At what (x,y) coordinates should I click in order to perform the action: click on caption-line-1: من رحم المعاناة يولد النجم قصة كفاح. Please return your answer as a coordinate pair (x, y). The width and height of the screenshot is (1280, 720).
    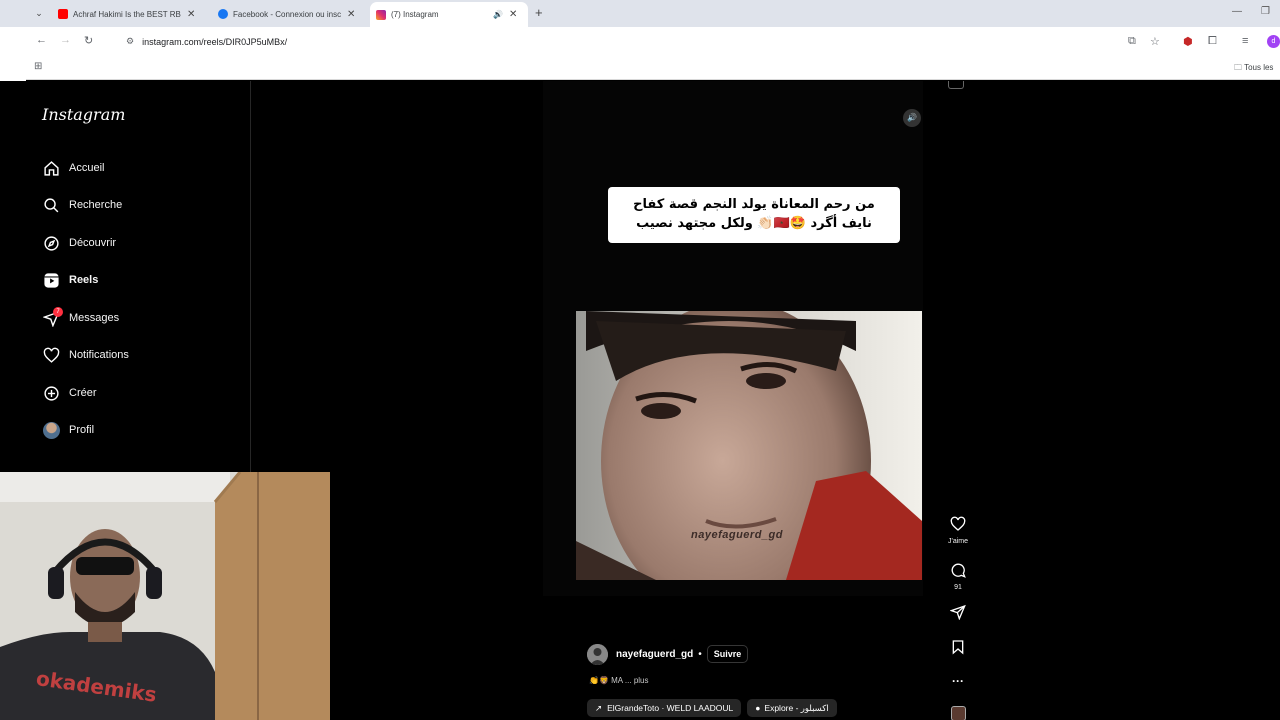
    Looking at the image, I should click on (754, 204).